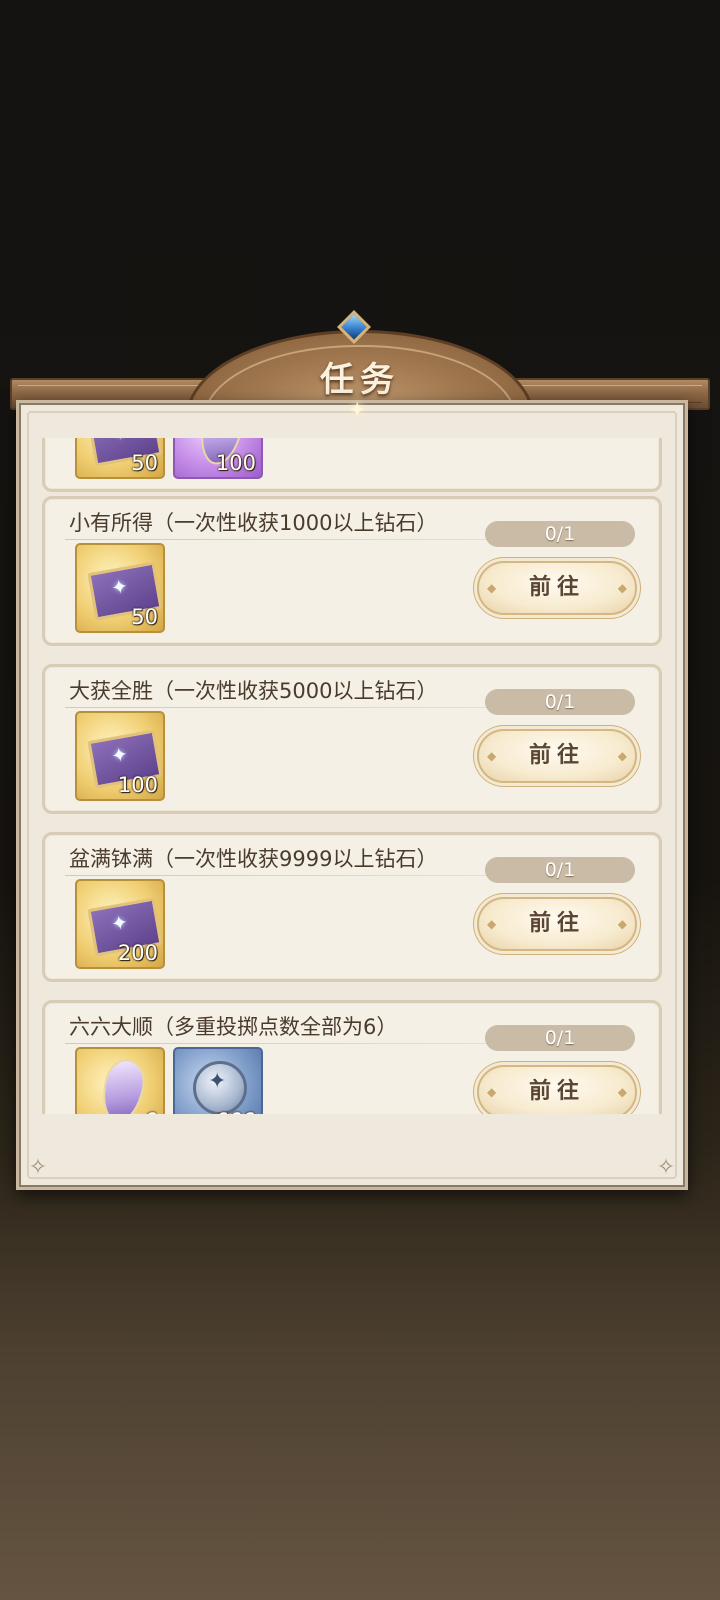 This screenshot has height=1600, width=720. I want to click on reward-item: 6, so click(120, 1080).